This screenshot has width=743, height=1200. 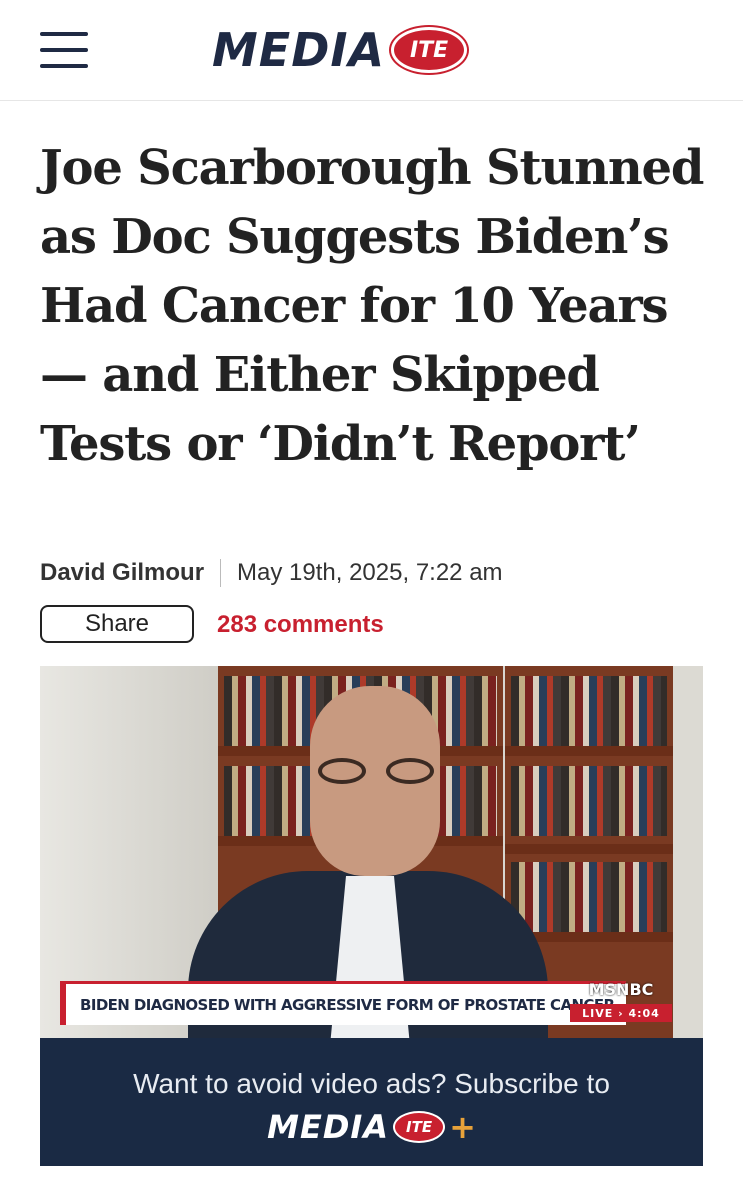 I want to click on comments-link: 283 comments, so click(x=300, y=625).